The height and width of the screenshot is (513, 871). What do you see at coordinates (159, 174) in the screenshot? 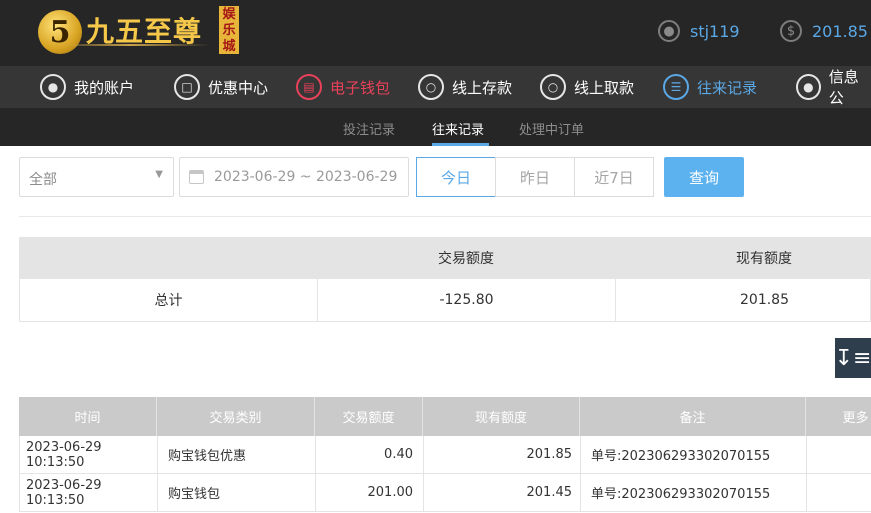
I see `caret-down-icon: ▼` at bounding box center [159, 174].